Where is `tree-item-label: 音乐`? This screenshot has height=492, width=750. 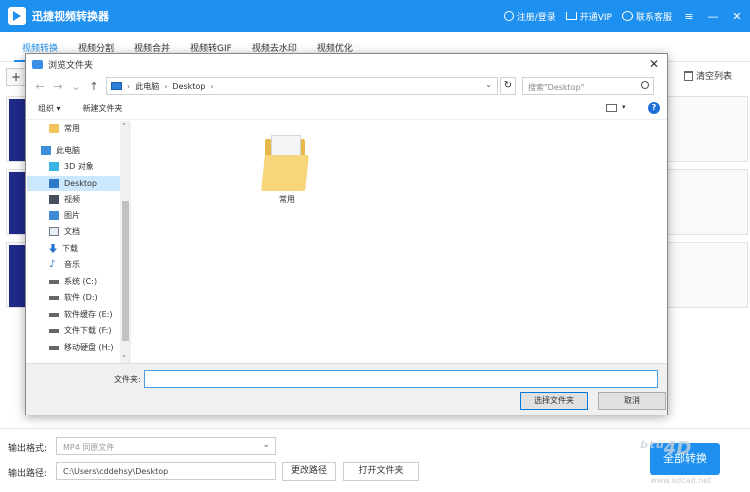 tree-item-label: 音乐 is located at coordinates (72, 264).